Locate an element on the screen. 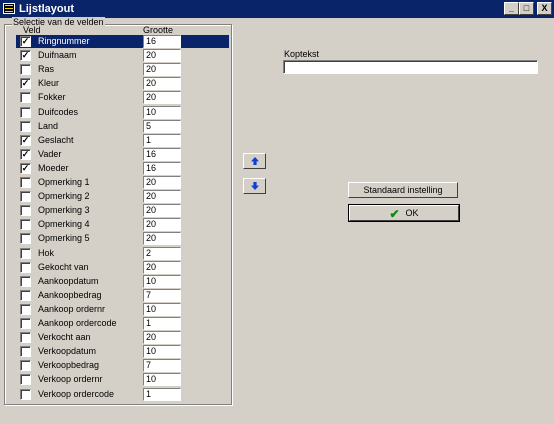  field-row: Aankoopbedrag 7 is located at coordinates (122, 295).